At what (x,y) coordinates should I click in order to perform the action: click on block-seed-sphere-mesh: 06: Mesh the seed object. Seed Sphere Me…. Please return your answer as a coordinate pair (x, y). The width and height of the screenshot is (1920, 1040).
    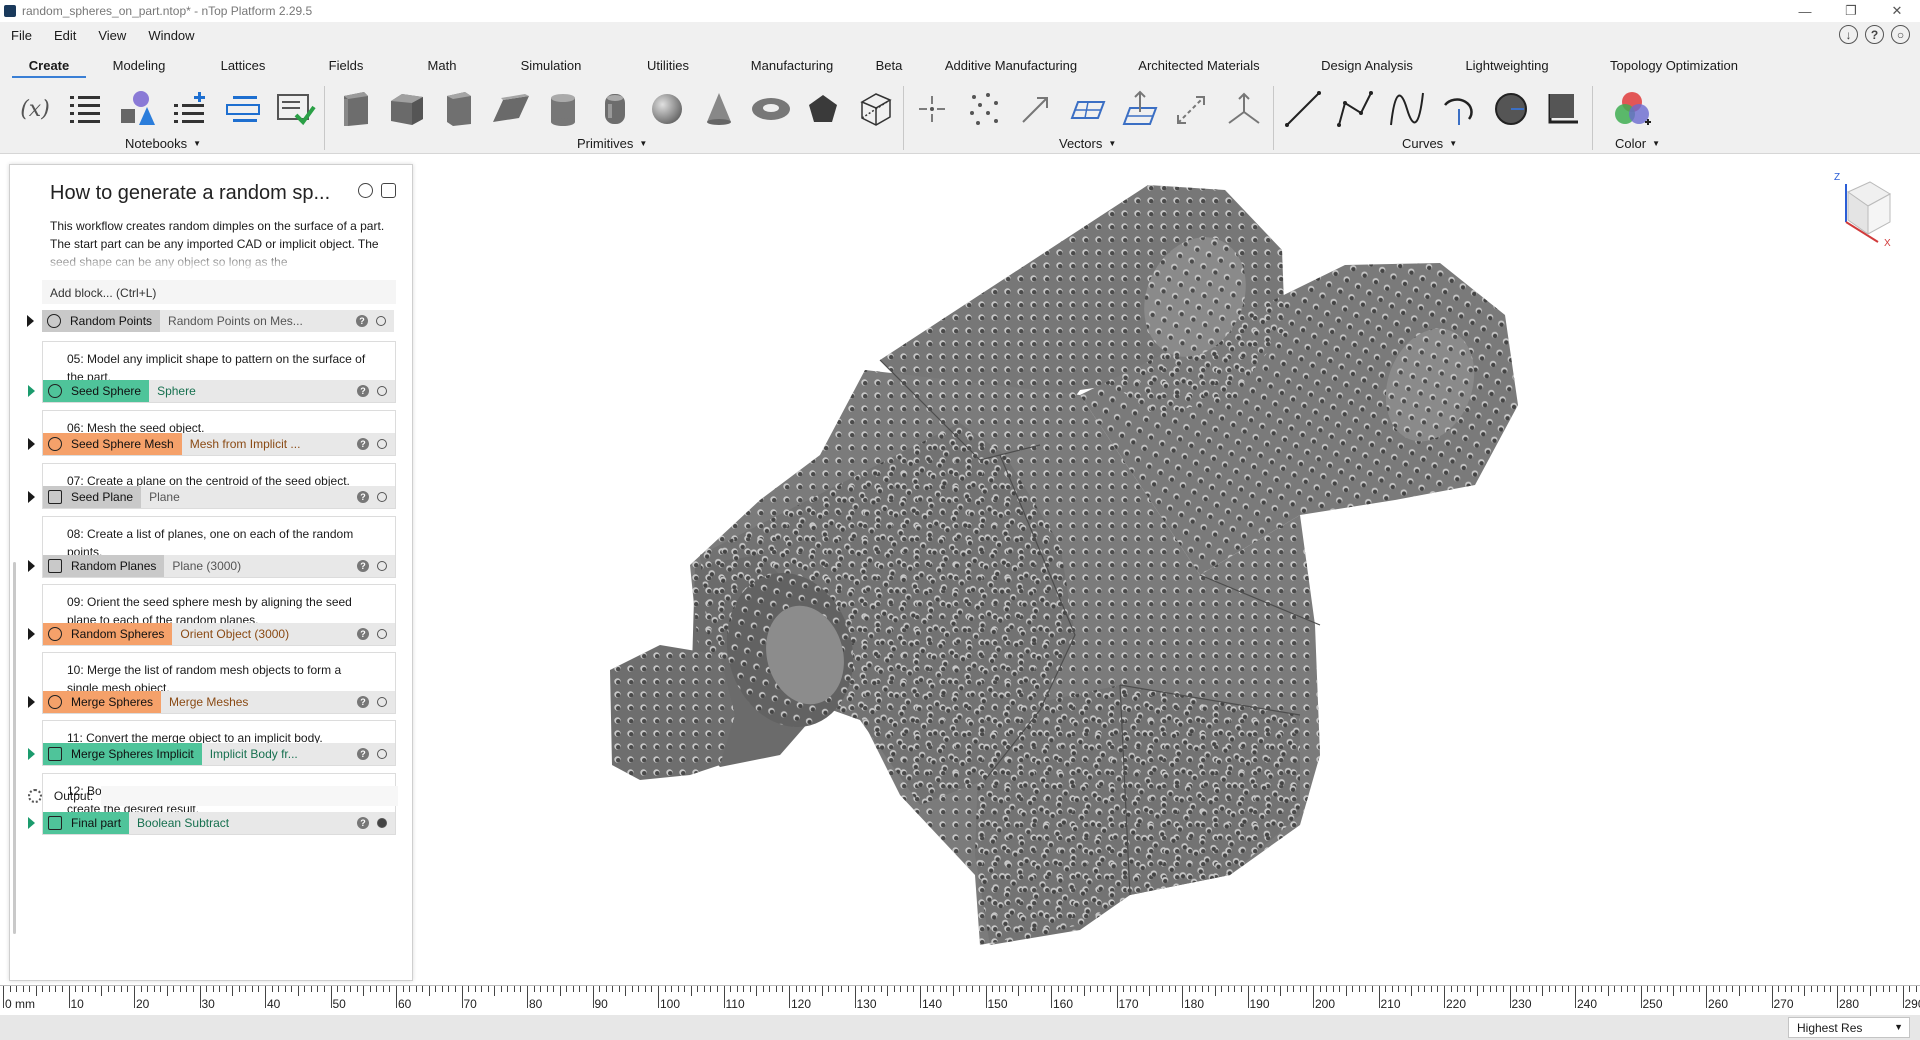
    Looking at the image, I should click on (212, 433).